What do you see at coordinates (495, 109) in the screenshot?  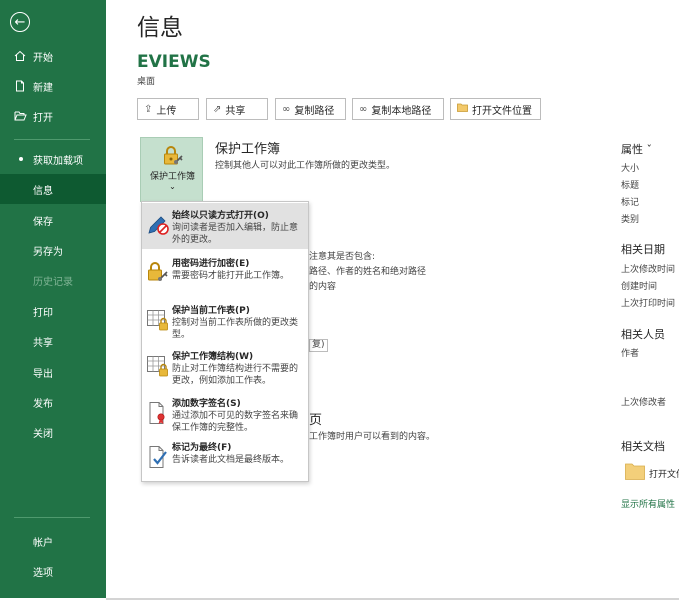 I see `open-file-location-button: 打开文件位置` at bounding box center [495, 109].